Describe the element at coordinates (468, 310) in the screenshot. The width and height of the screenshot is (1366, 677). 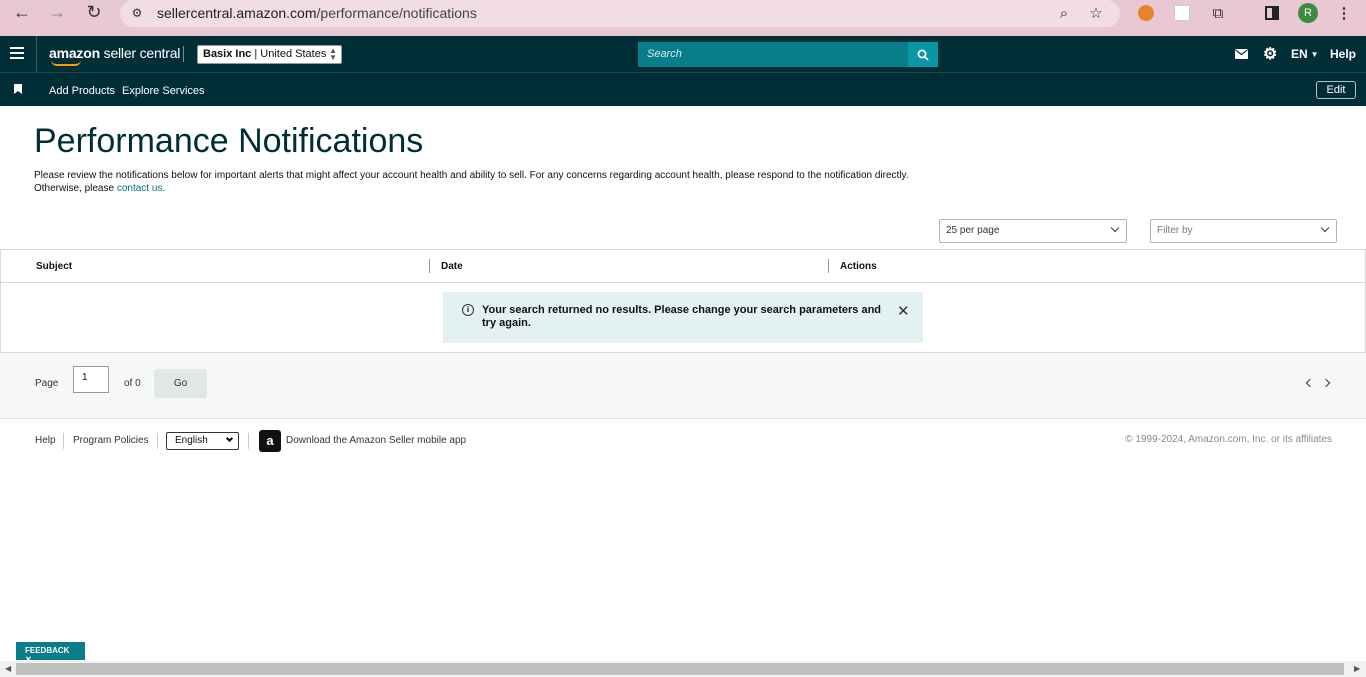
I see `info-icon: i` at that location.